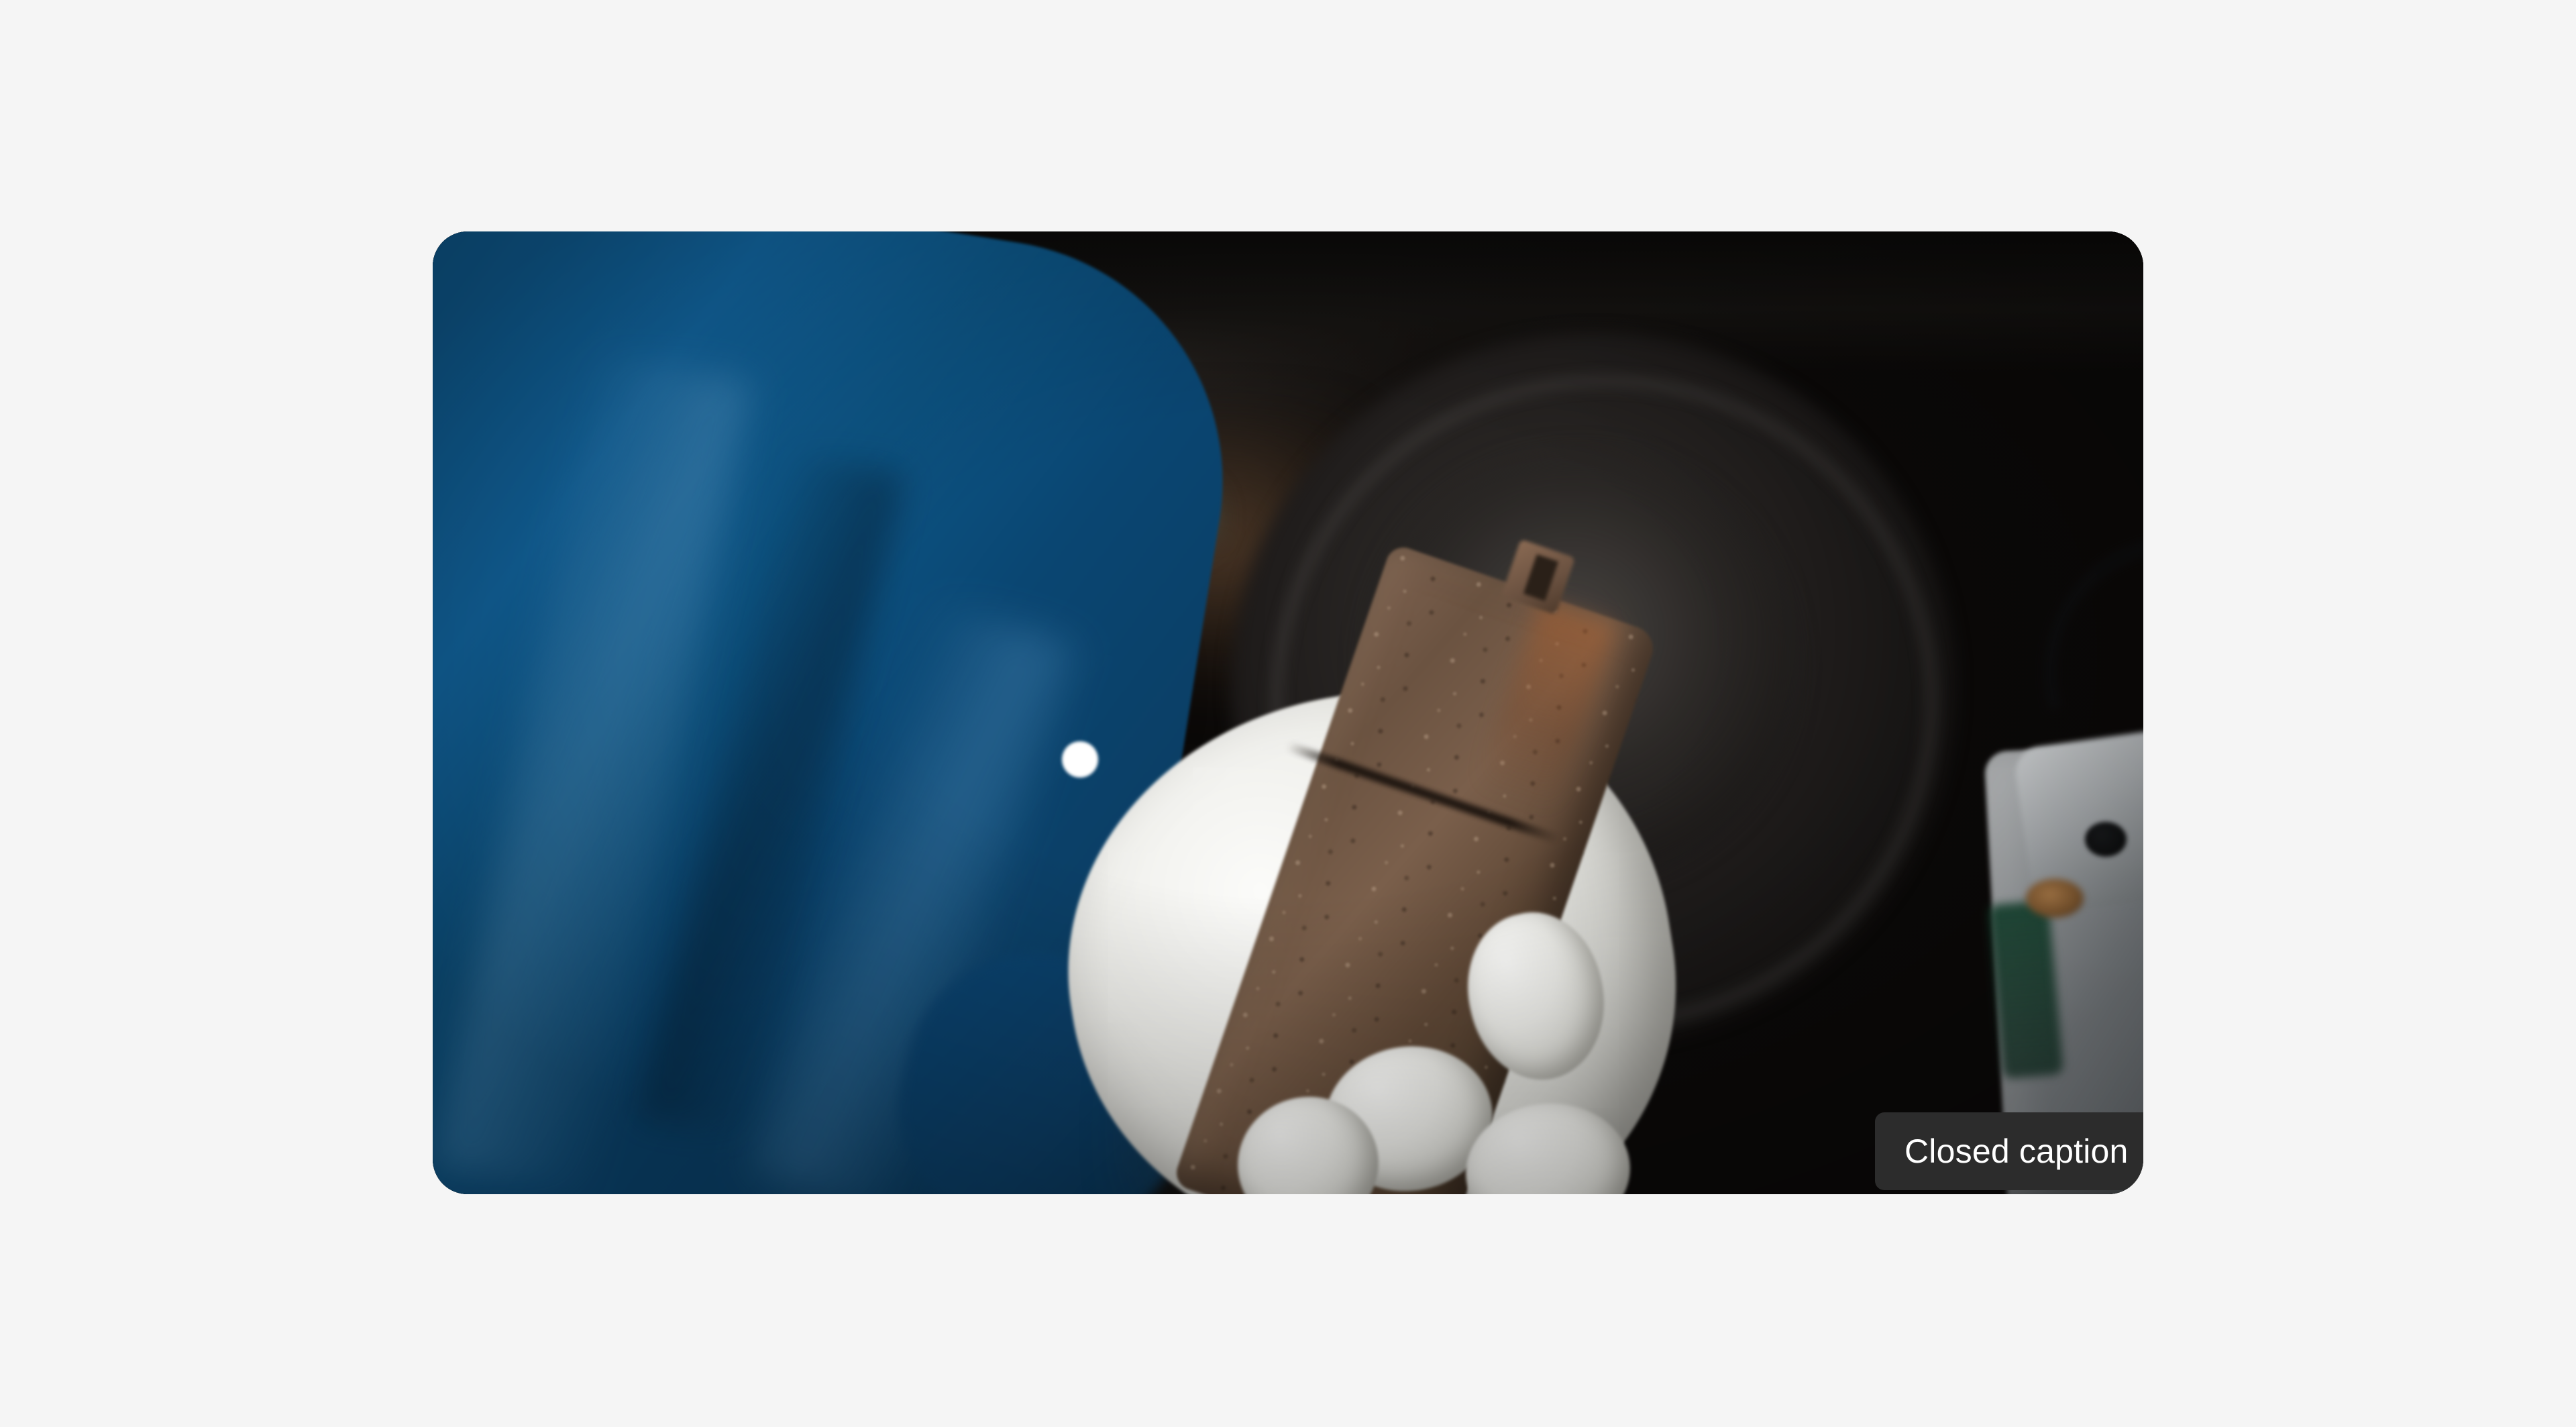  Describe the element at coordinates (1080, 759) in the screenshot. I see `glove-thumb` at that location.